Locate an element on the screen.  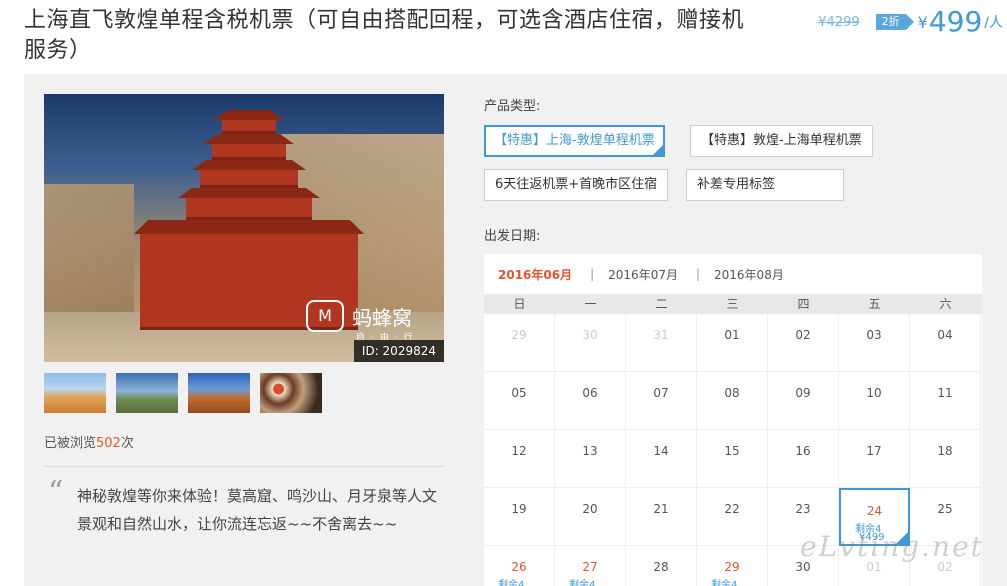
logo-icon: M is located at coordinates (325, 316).